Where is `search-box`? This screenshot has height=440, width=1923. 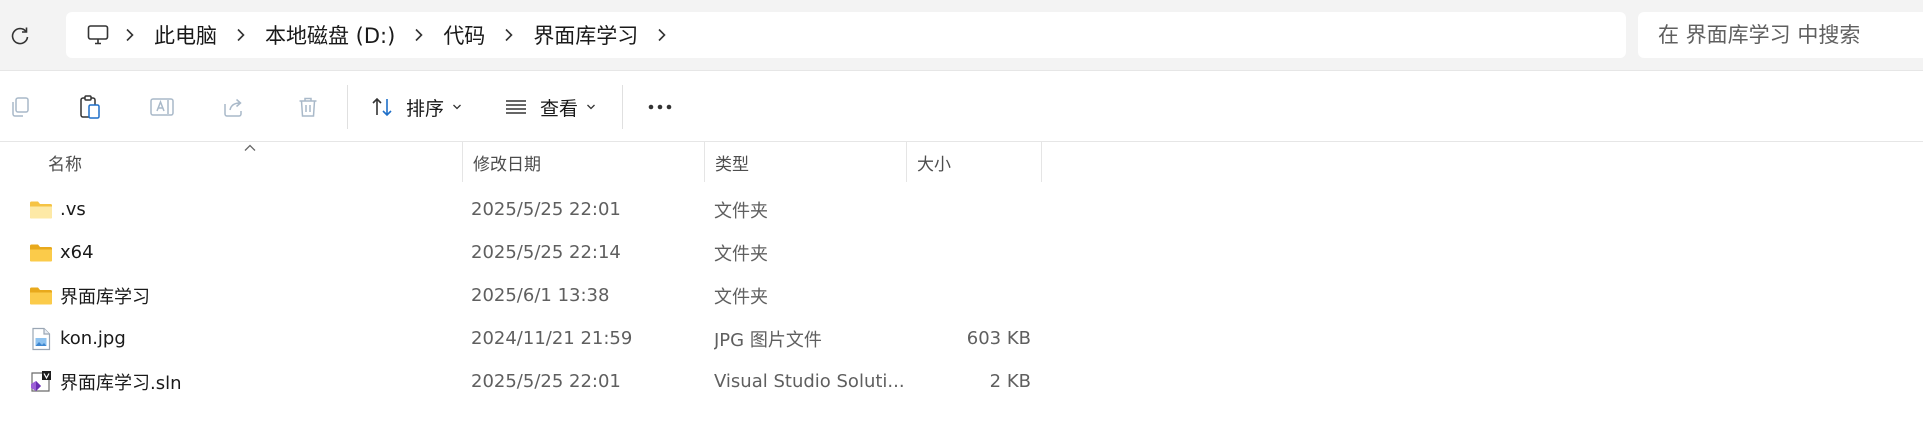
search-box is located at coordinates (1780, 35).